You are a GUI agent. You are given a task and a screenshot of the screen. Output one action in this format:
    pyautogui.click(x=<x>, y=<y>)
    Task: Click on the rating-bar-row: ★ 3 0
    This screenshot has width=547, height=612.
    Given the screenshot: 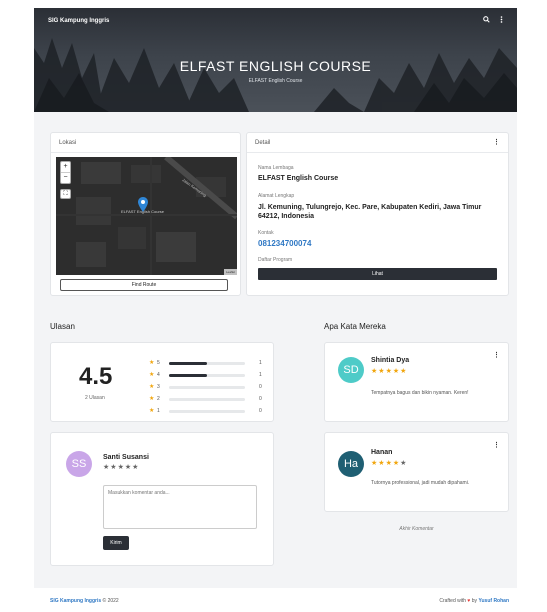 What is the action you would take?
    pyautogui.click(x=210, y=387)
    